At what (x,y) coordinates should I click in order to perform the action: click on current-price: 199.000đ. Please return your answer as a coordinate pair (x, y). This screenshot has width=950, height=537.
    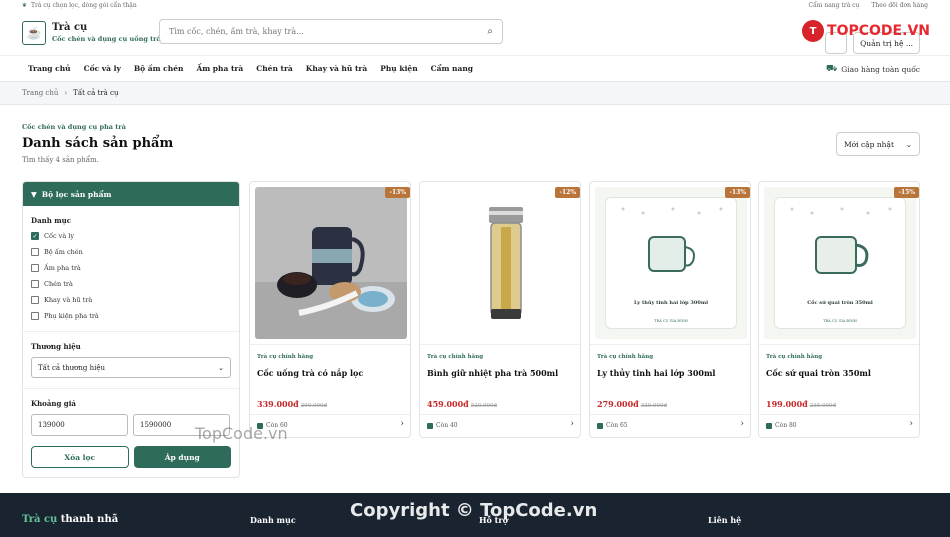
    Looking at the image, I should click on (787, 404).